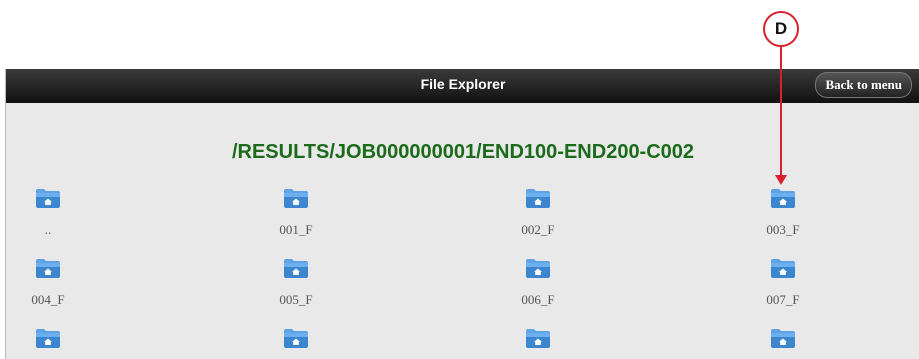 Image resolution: width=919 pixels, height=359 pixels. Describe the element at coordinates (781, 29) in the screenshot. I see `callout-label: D` at that location.